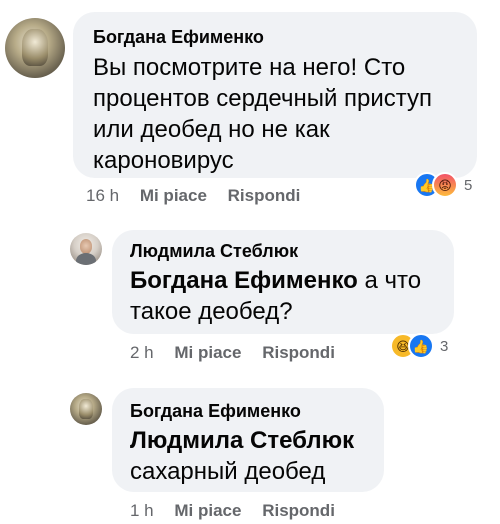  Describe the element at coordinates (102, 195) in the screenshot. I see `comment-time: 16 h` at that location.